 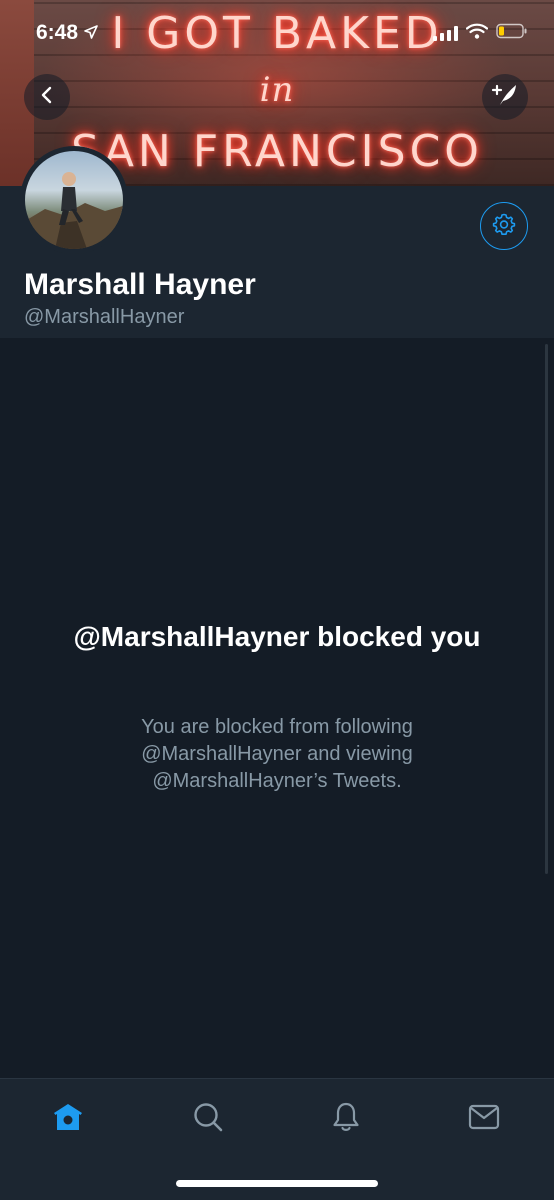 I want to click on compose-tweet-button, so click(x=505, y=97).